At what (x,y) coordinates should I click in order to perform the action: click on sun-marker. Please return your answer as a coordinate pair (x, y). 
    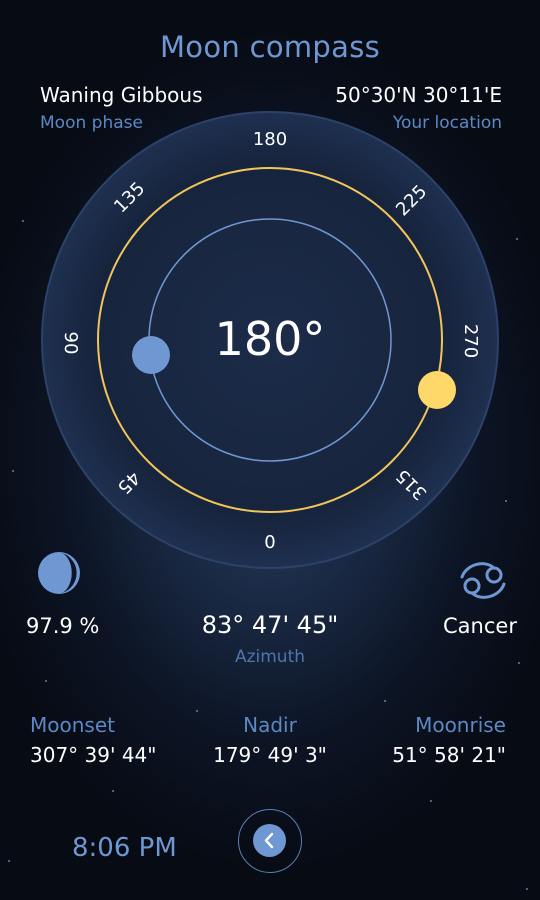
    Looking at the image, I should click on (437, 390).